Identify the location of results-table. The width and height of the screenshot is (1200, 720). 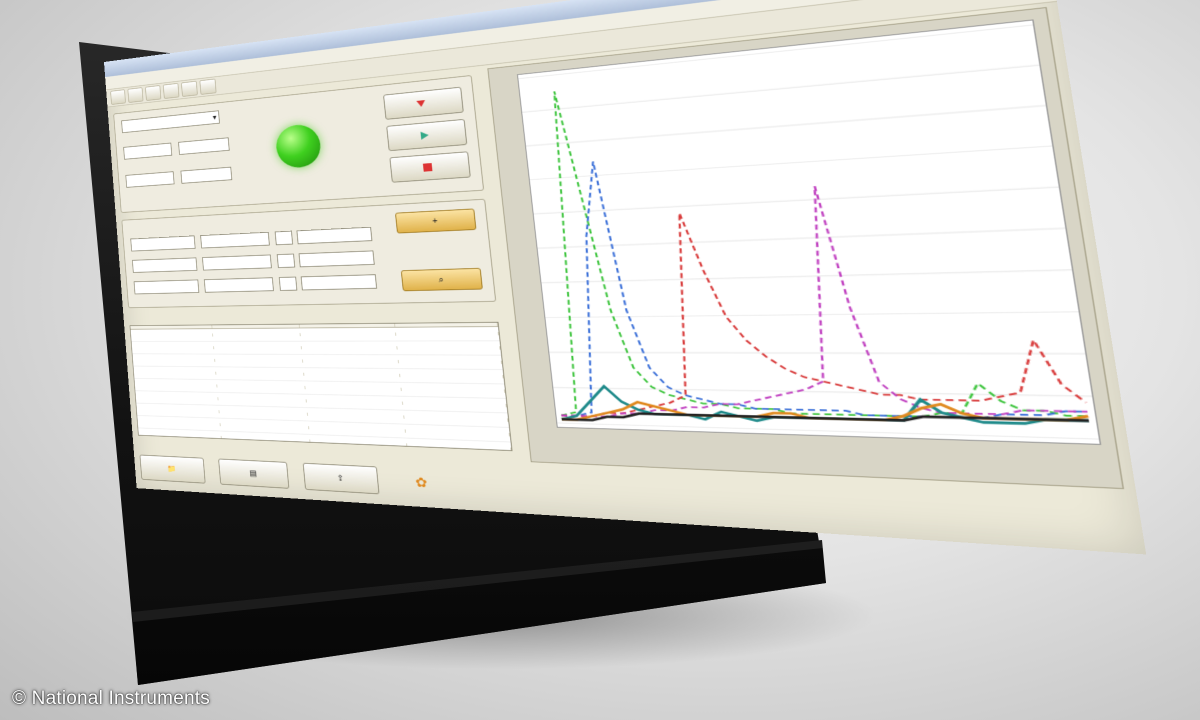
(321, 386).